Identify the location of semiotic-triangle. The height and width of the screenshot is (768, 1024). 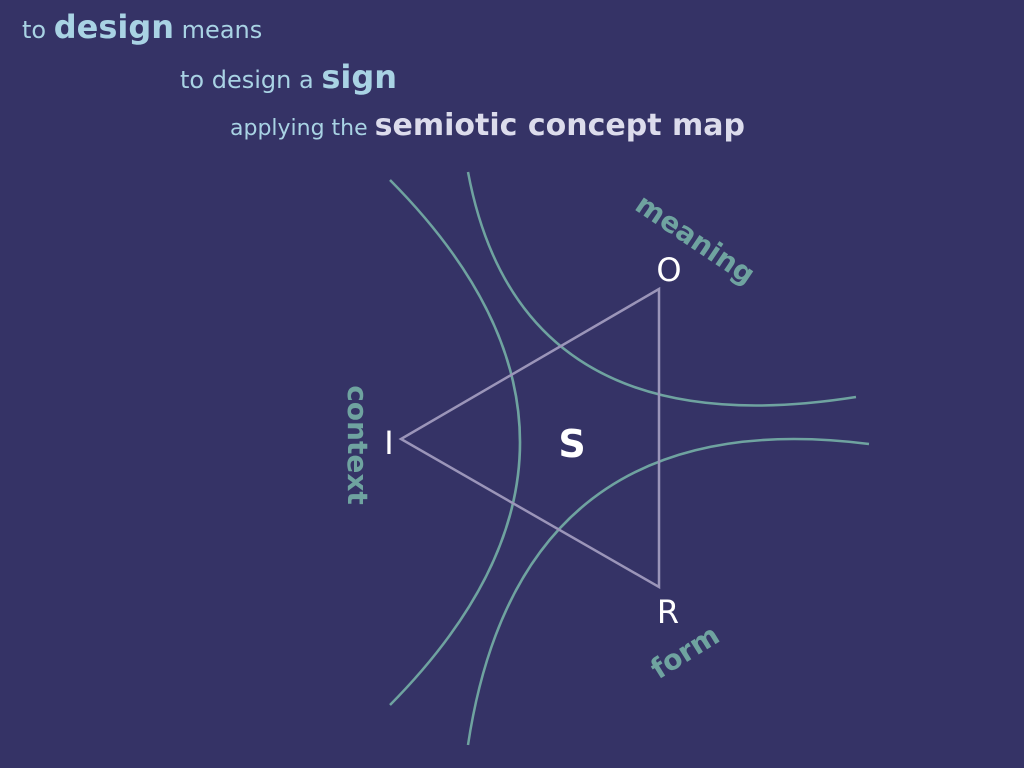
(529, 438).